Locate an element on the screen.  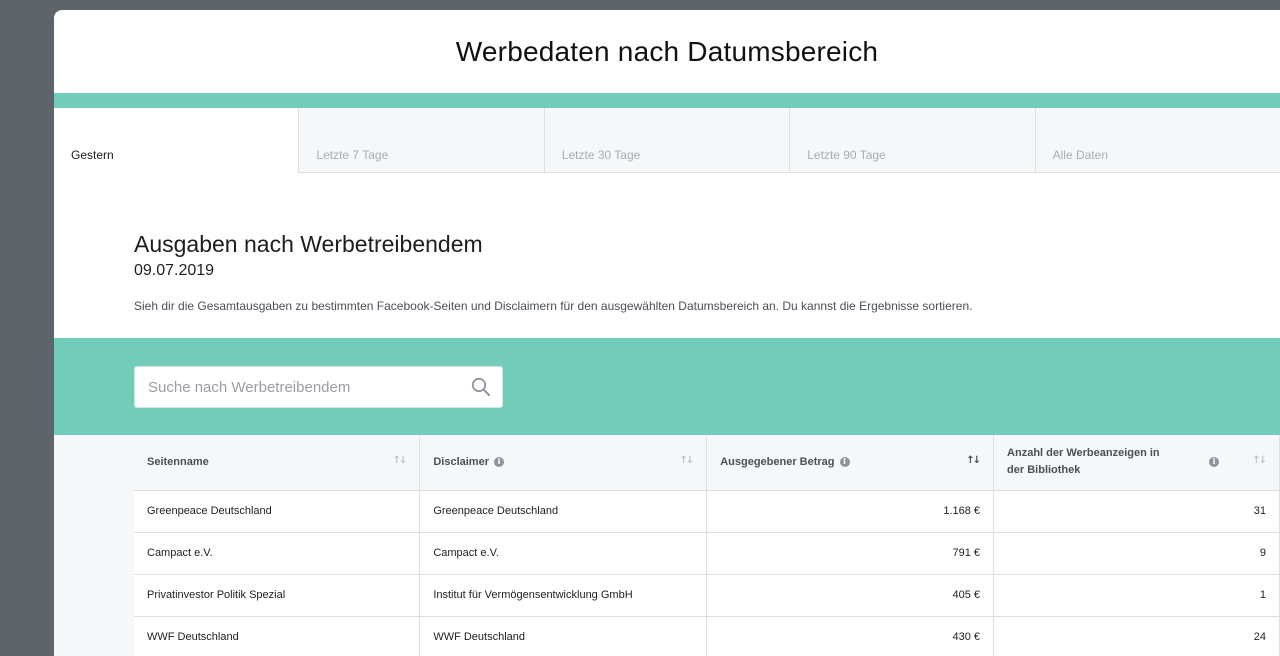
table-row: WWF Deutschland WWF Deutschland 430 € 24 is located at coordinates (707, 636).